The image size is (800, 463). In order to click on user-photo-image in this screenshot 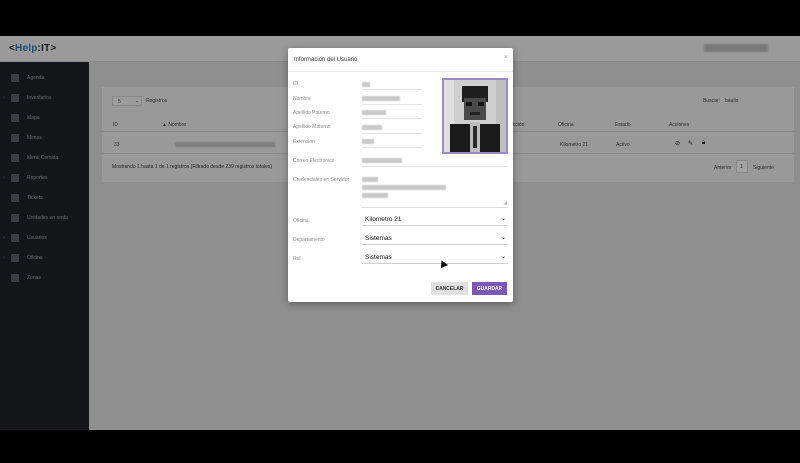, I will do `click(475, 116)`.